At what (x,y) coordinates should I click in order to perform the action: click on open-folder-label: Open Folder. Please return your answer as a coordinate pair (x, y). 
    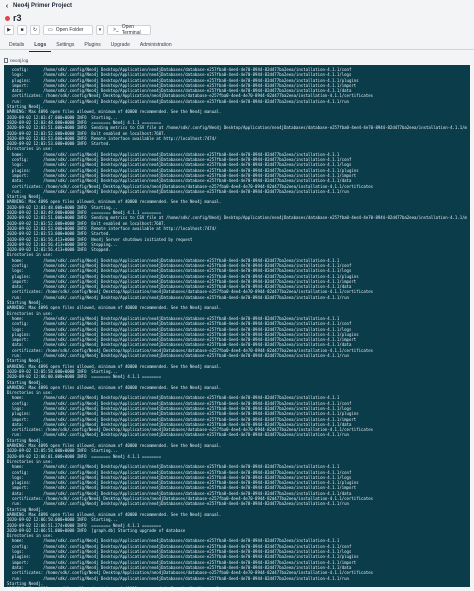
    Looking at the image, I should click on (69, 30).